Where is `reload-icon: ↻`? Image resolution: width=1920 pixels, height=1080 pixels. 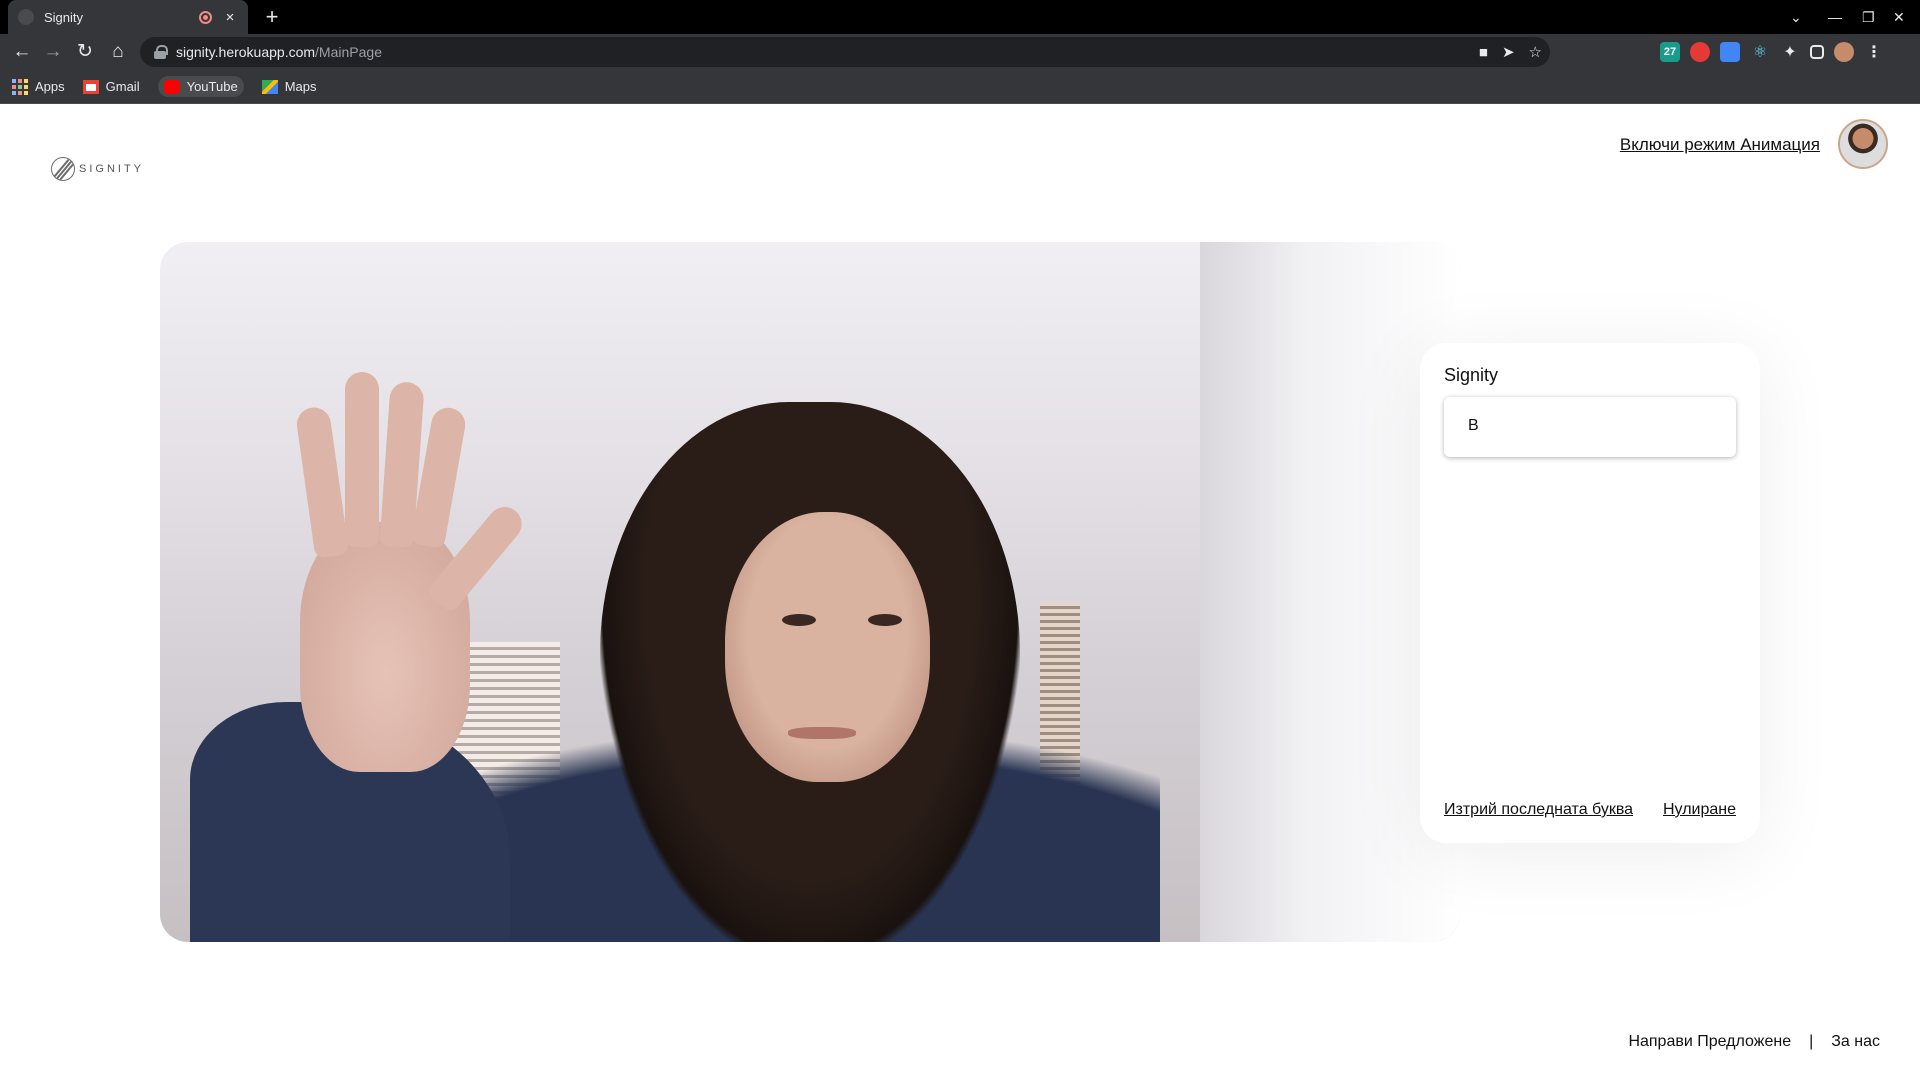
reload-icon: ↻ is located at coordinates (85, 52).